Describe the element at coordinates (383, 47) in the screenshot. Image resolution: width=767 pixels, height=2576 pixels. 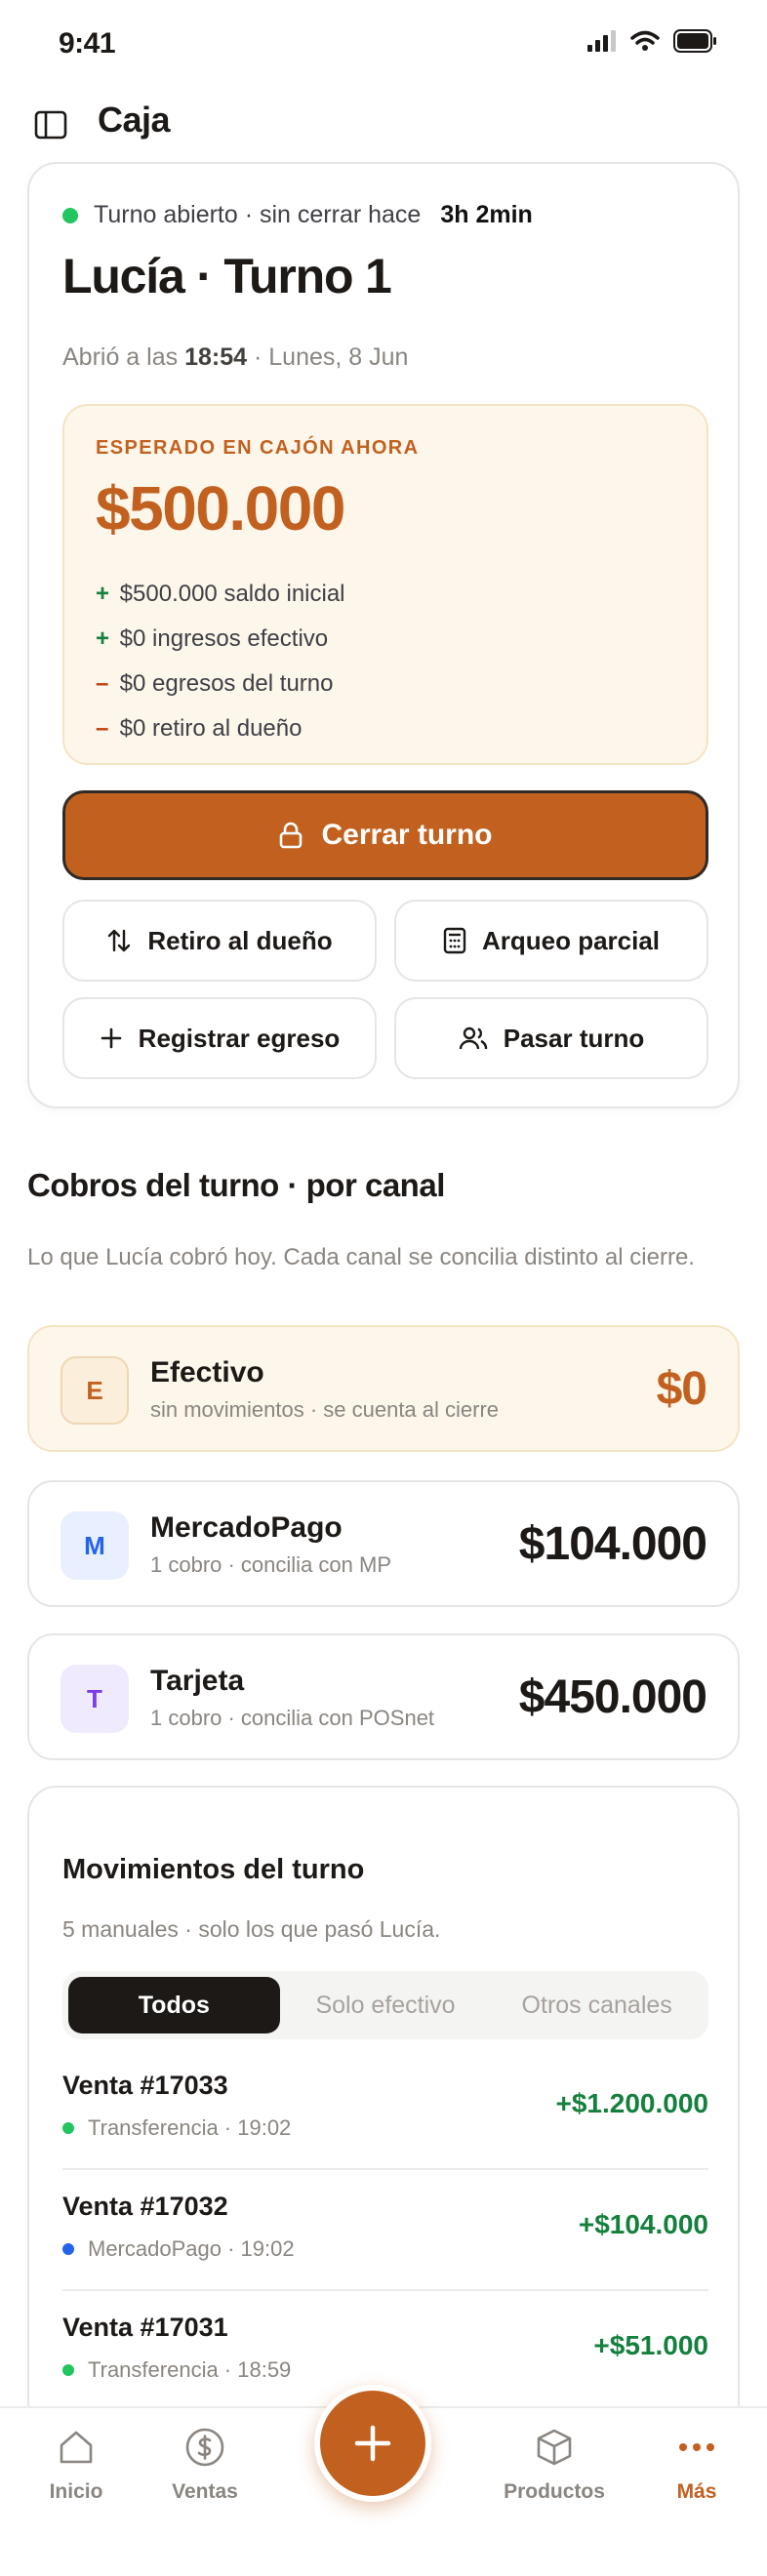
I see `status-bar: 9:41` at that location.